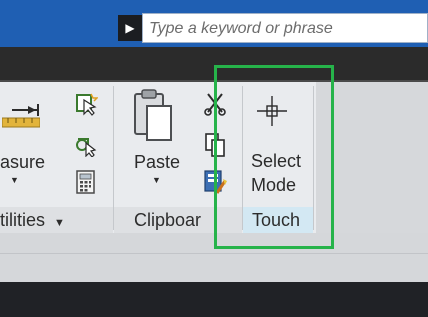 The image size is (428, 317). What do you see at coordinates (156, 180) in the screenshot?
I see `paste-dropdown-arrow: ▼` at bounding box center [156, 180].